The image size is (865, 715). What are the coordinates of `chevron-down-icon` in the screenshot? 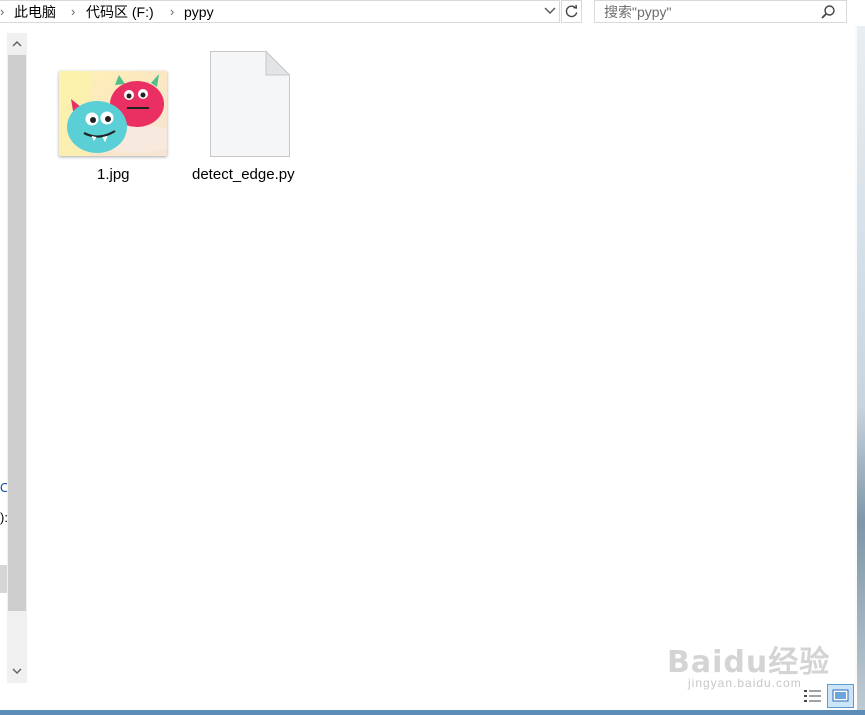 It's located at (550, 12).